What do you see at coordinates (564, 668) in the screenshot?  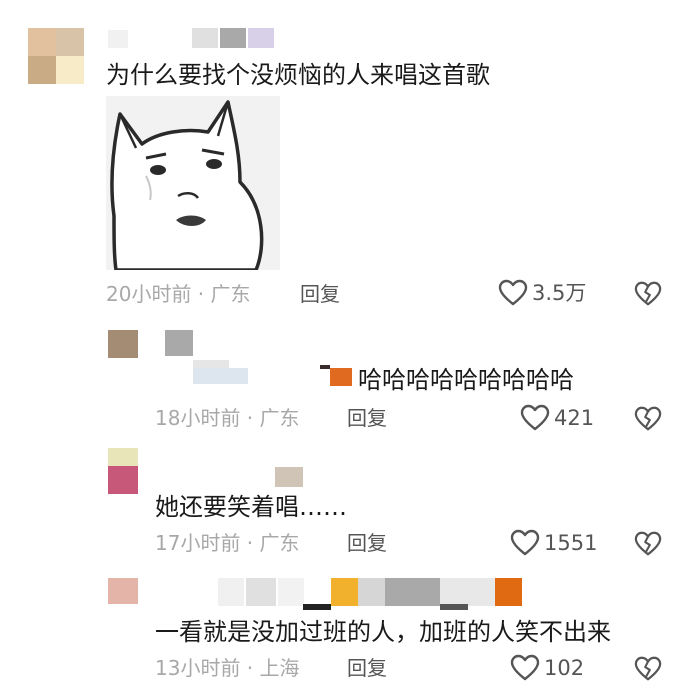 I see `like-count: 102` at bounding box center [564, 668].